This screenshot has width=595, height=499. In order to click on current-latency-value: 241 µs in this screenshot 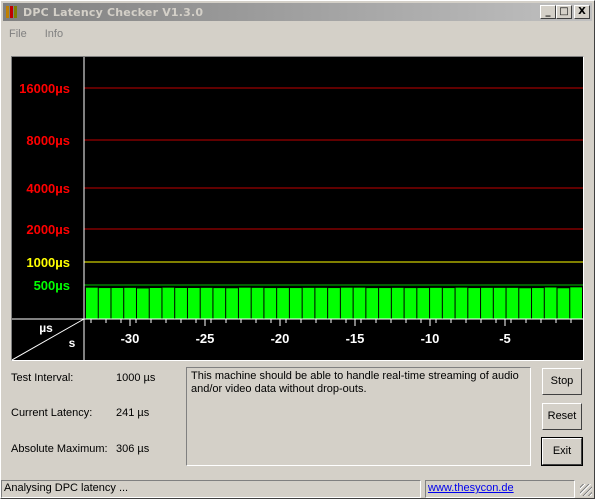, I will do `click(133, 413)`.